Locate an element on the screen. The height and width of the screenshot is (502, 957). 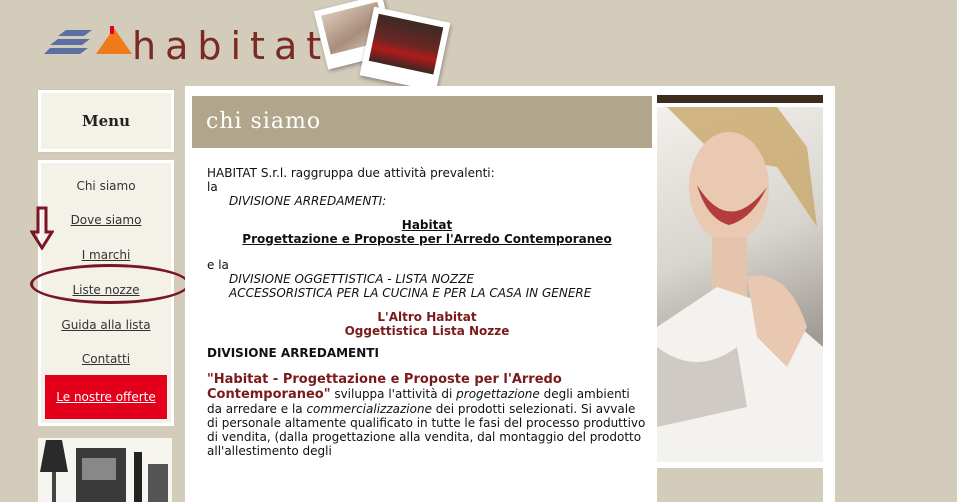
offers-button: Le nostre offerte is located at coordinates (106, 397).